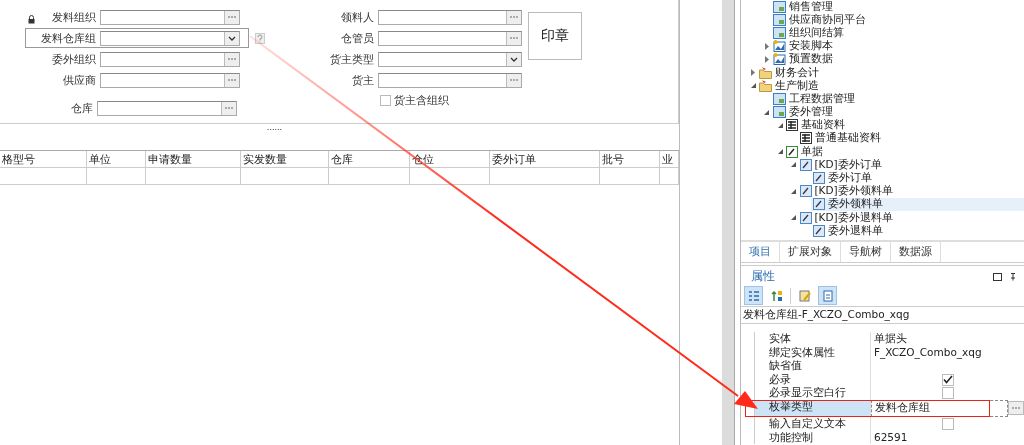  I want to click on column-header: 实发数量, so click(284, 159).